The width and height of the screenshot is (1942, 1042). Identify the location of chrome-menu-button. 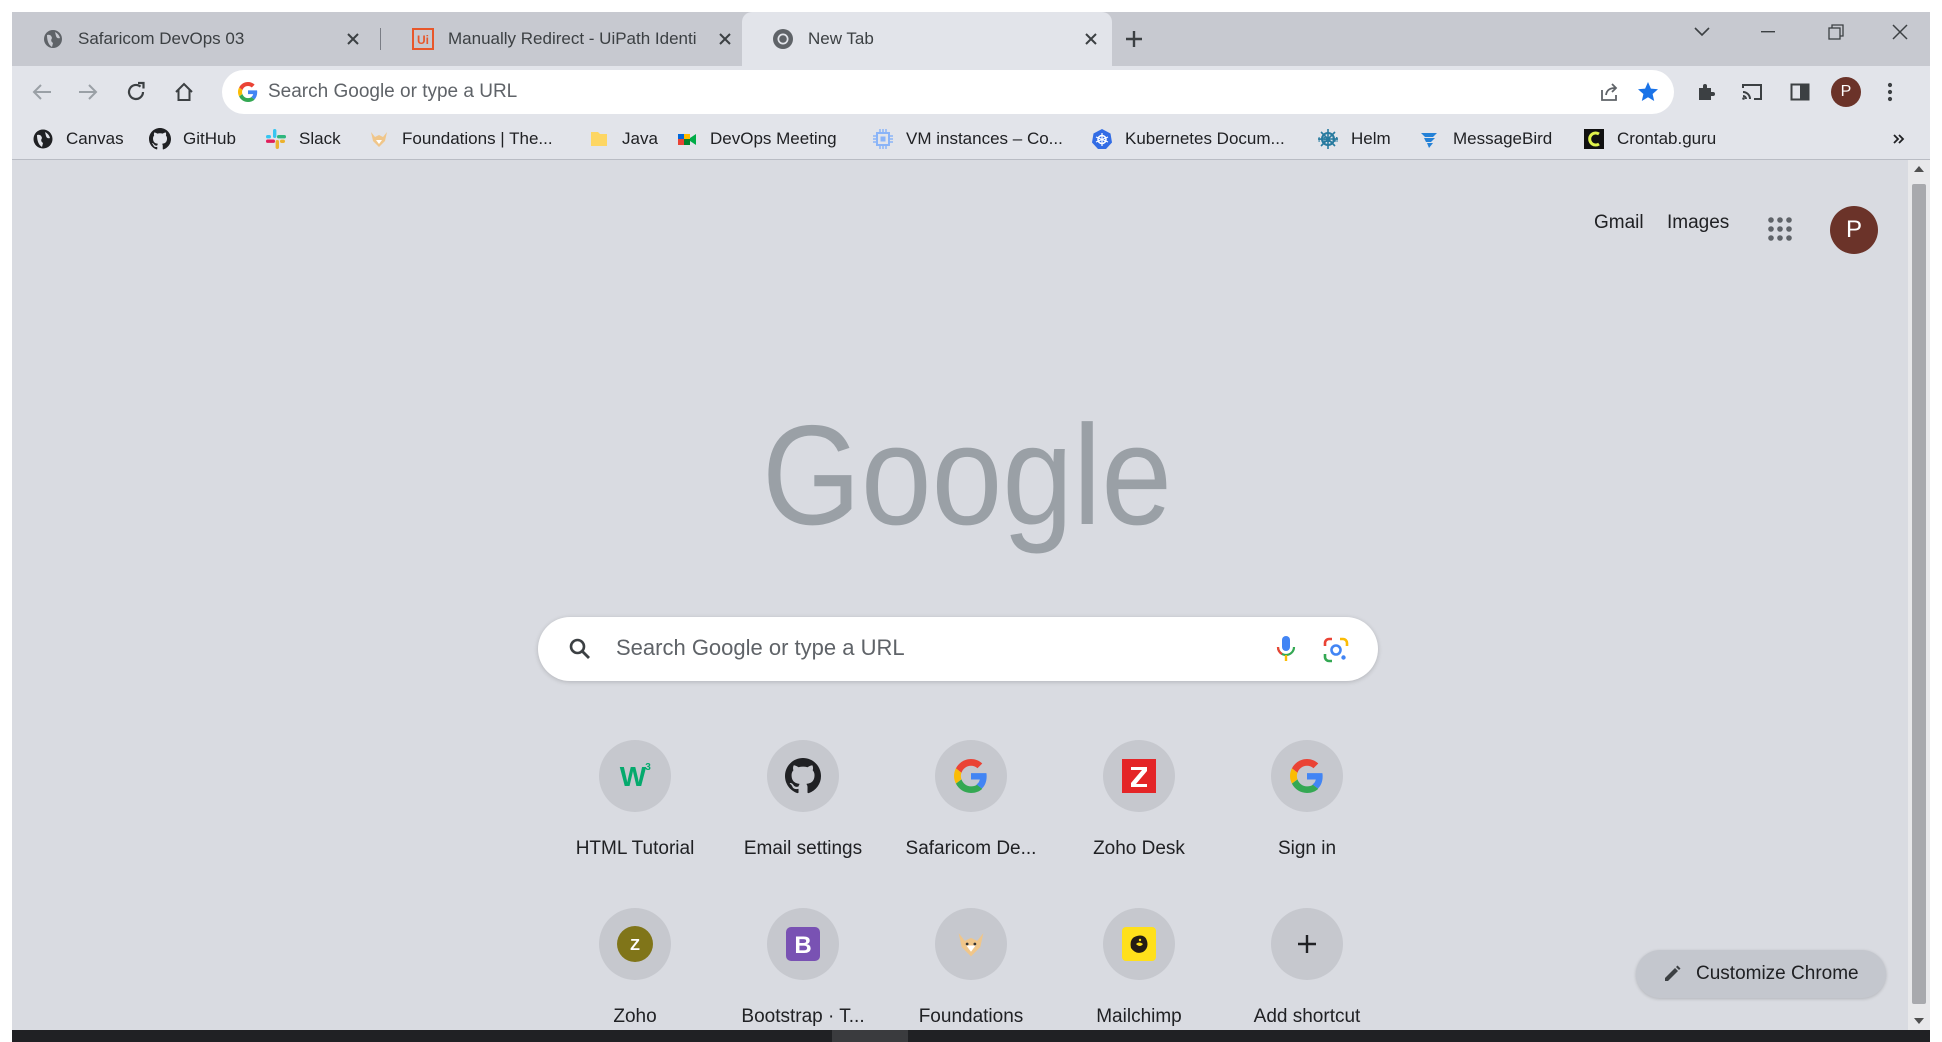
(1890, 92).